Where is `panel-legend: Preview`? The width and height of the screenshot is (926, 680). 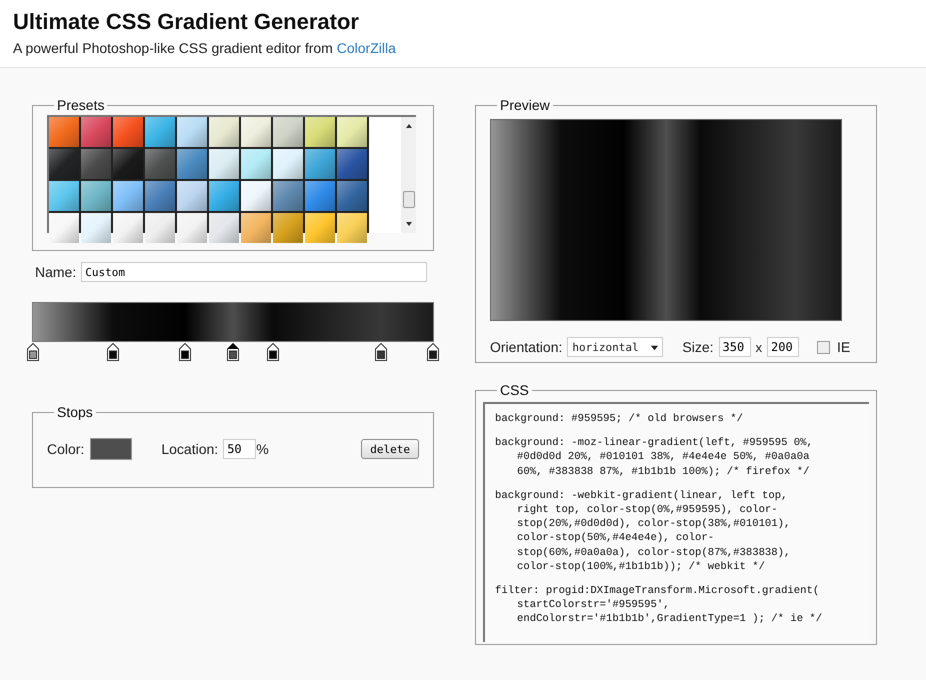 panel-legend: Preview is located at coordinates (525, 105).